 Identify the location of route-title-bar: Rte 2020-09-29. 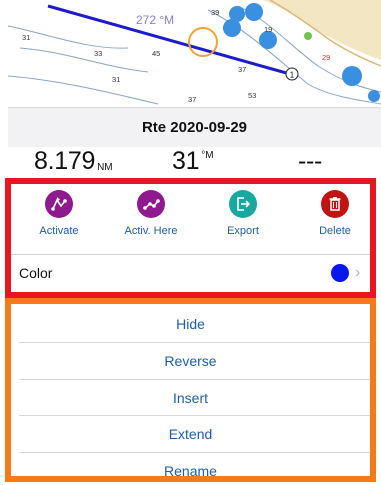
(194, 127).